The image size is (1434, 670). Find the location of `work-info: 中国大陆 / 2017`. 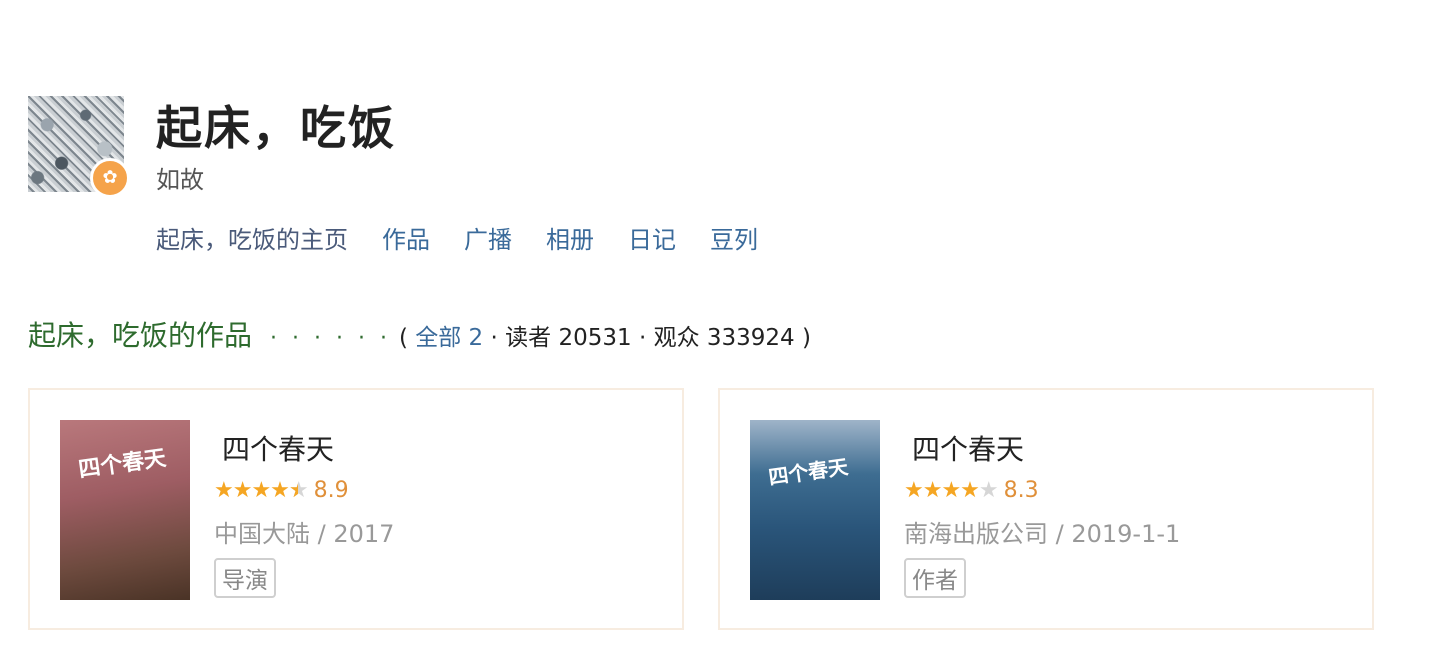

work-info: 中国大陆 / 2017 is located at coordinates (304, 534).